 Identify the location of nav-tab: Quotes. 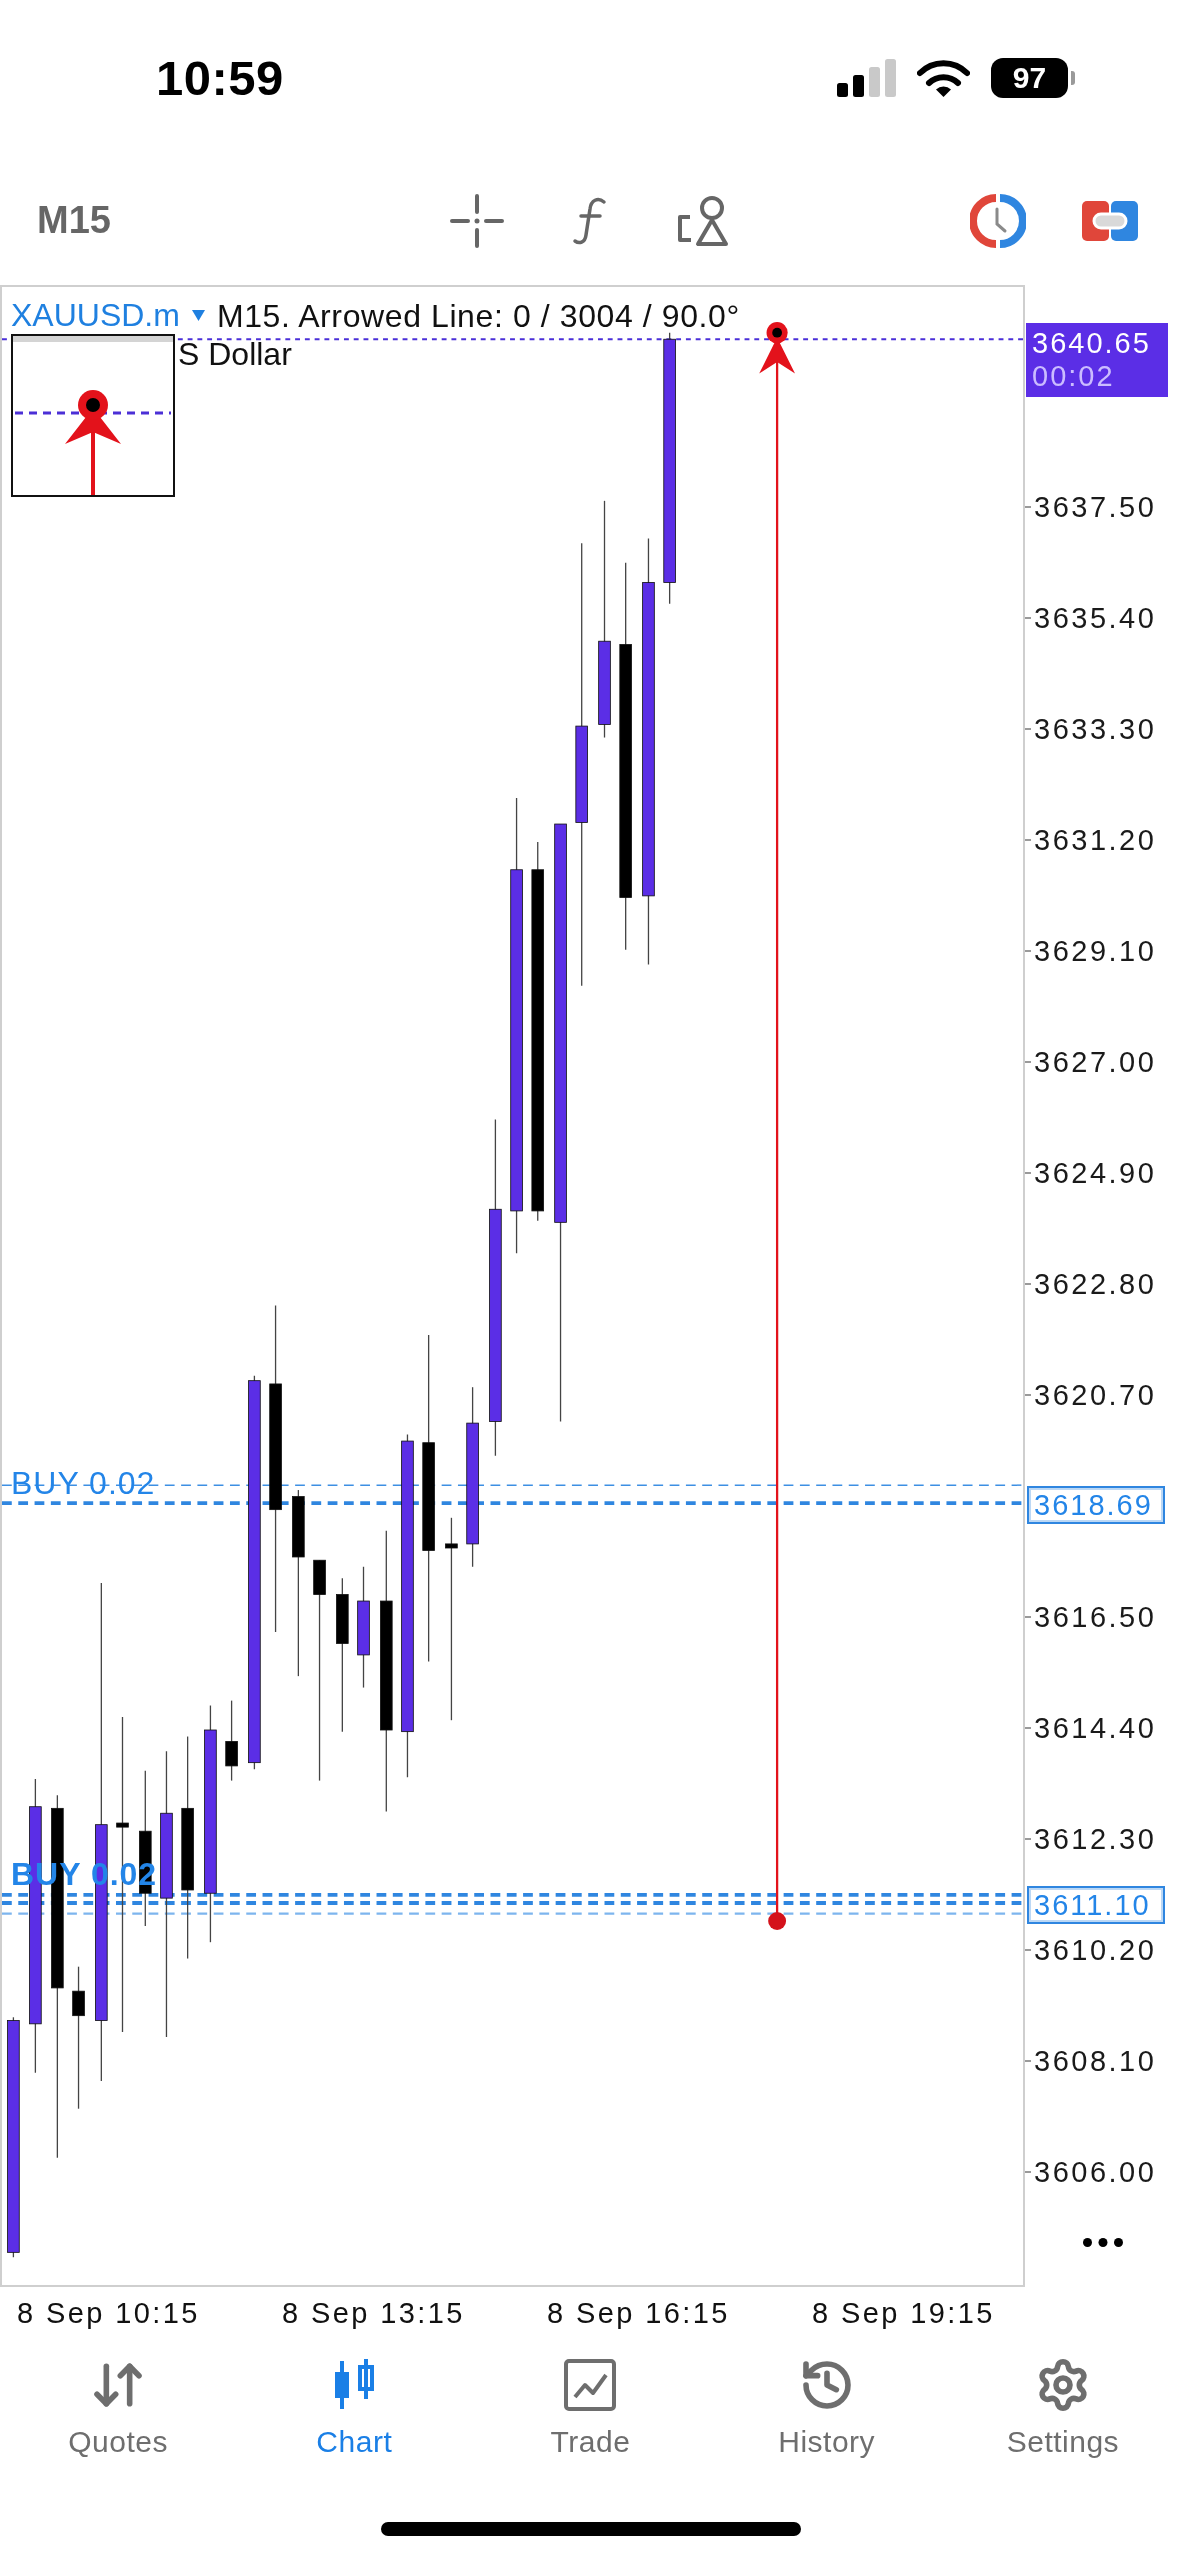
(118, 2415).